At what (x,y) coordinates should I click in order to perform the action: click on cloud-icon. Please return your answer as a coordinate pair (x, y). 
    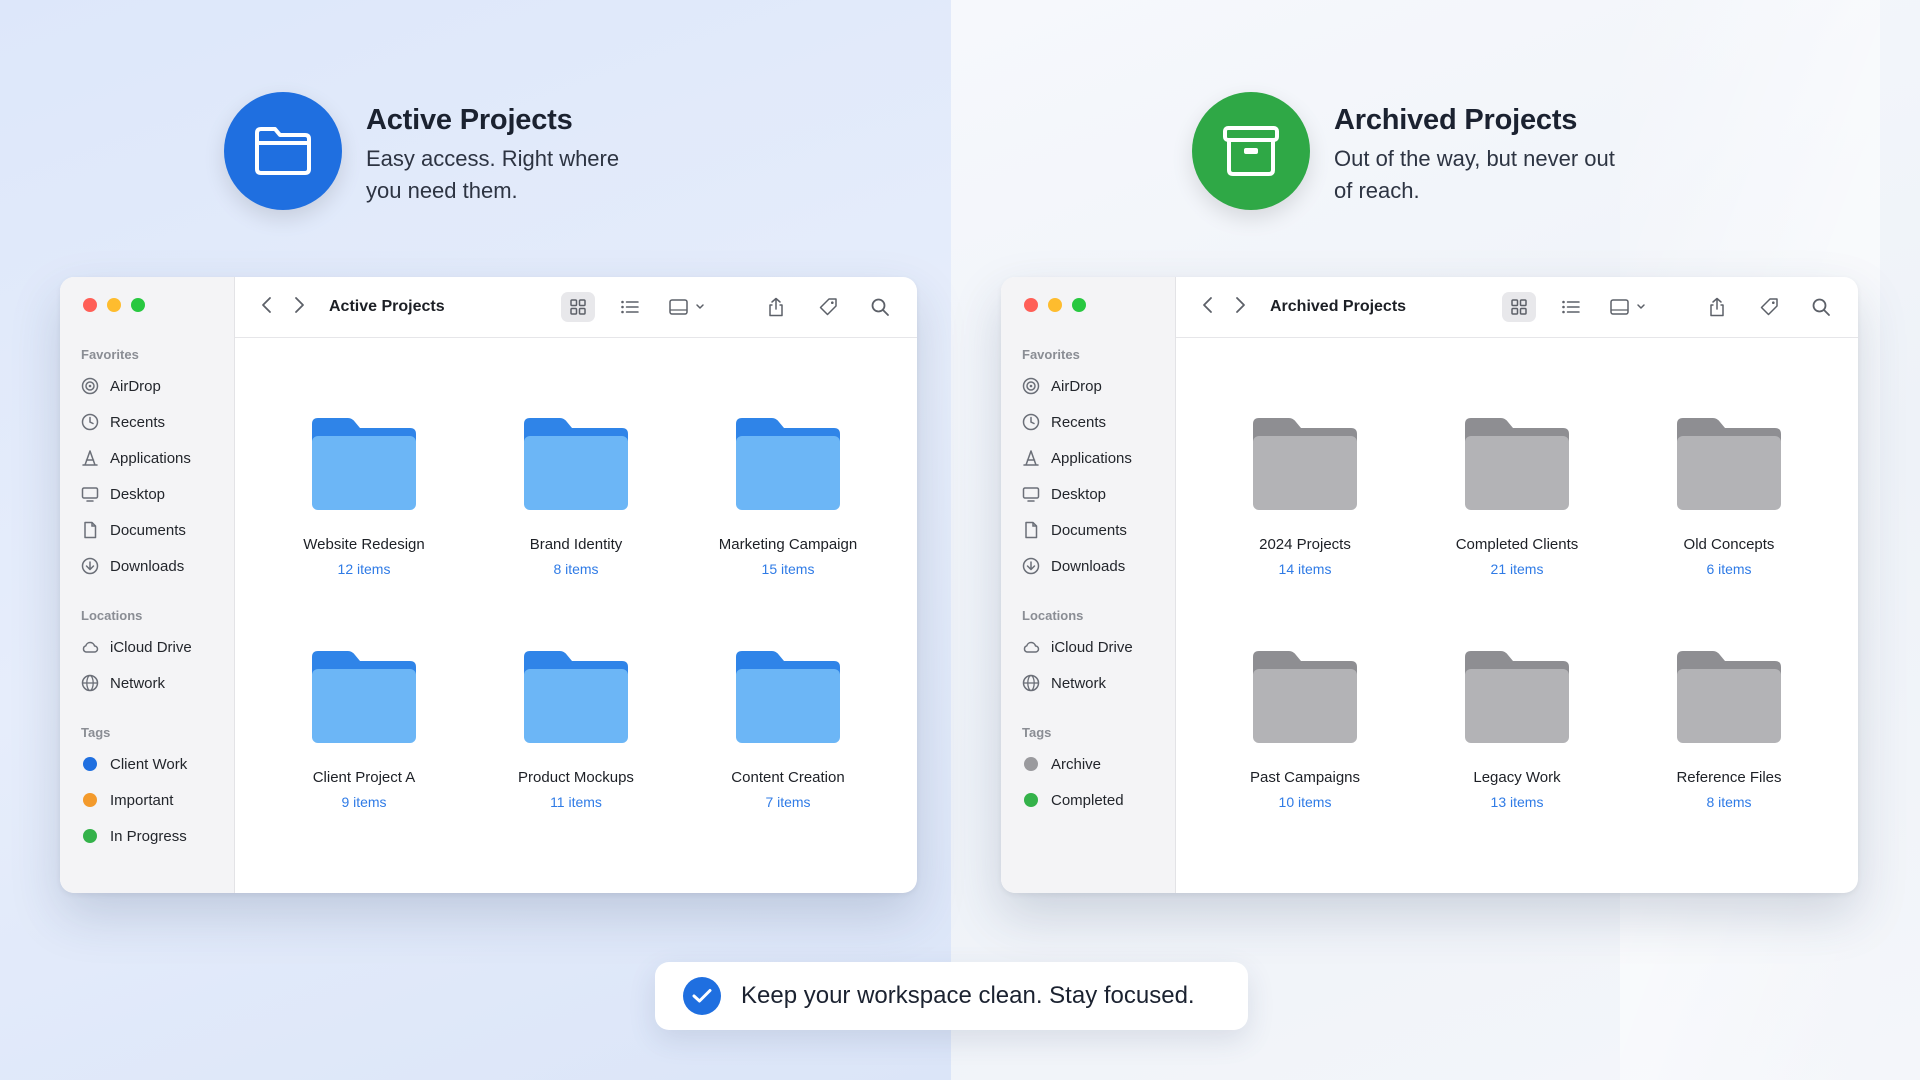
    Looking at the image, I should click on (90, 647).